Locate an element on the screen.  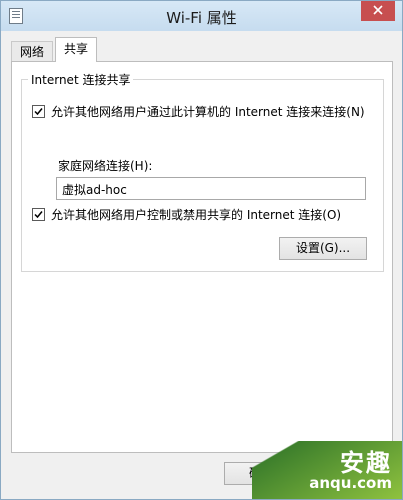
close-button is located at coordinates (378, 11).